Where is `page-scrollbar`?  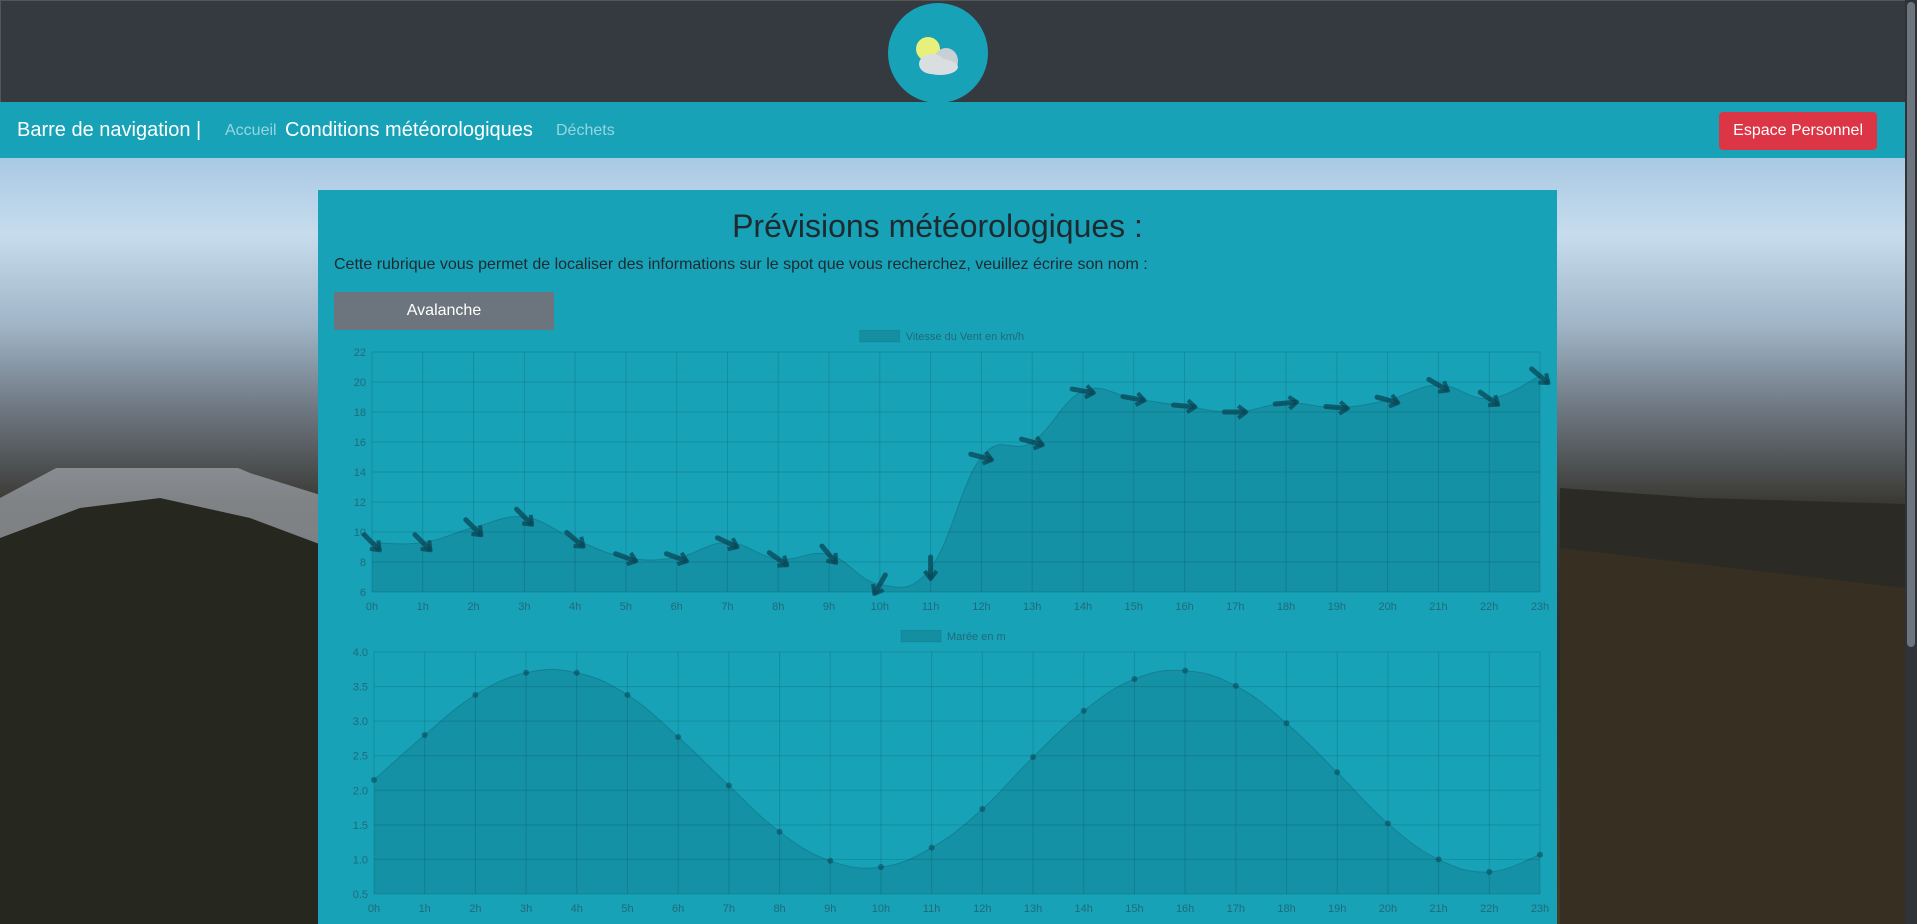 page-scrollbar is located at coordinates (1911, 462).